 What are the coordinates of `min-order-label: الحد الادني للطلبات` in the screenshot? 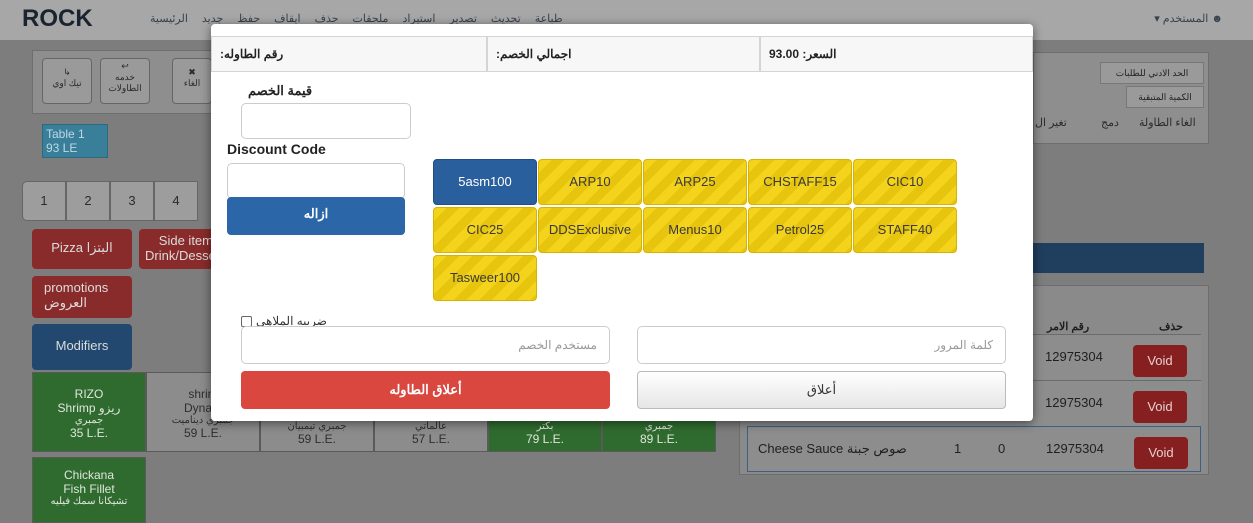 It's located at (1152, 73).